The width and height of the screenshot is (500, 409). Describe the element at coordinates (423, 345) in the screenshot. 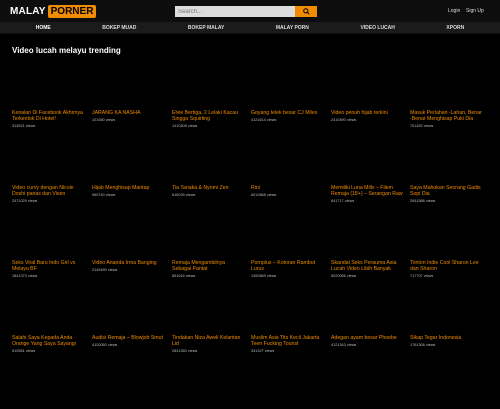

I see `video-views: 1761306 views` at that location.